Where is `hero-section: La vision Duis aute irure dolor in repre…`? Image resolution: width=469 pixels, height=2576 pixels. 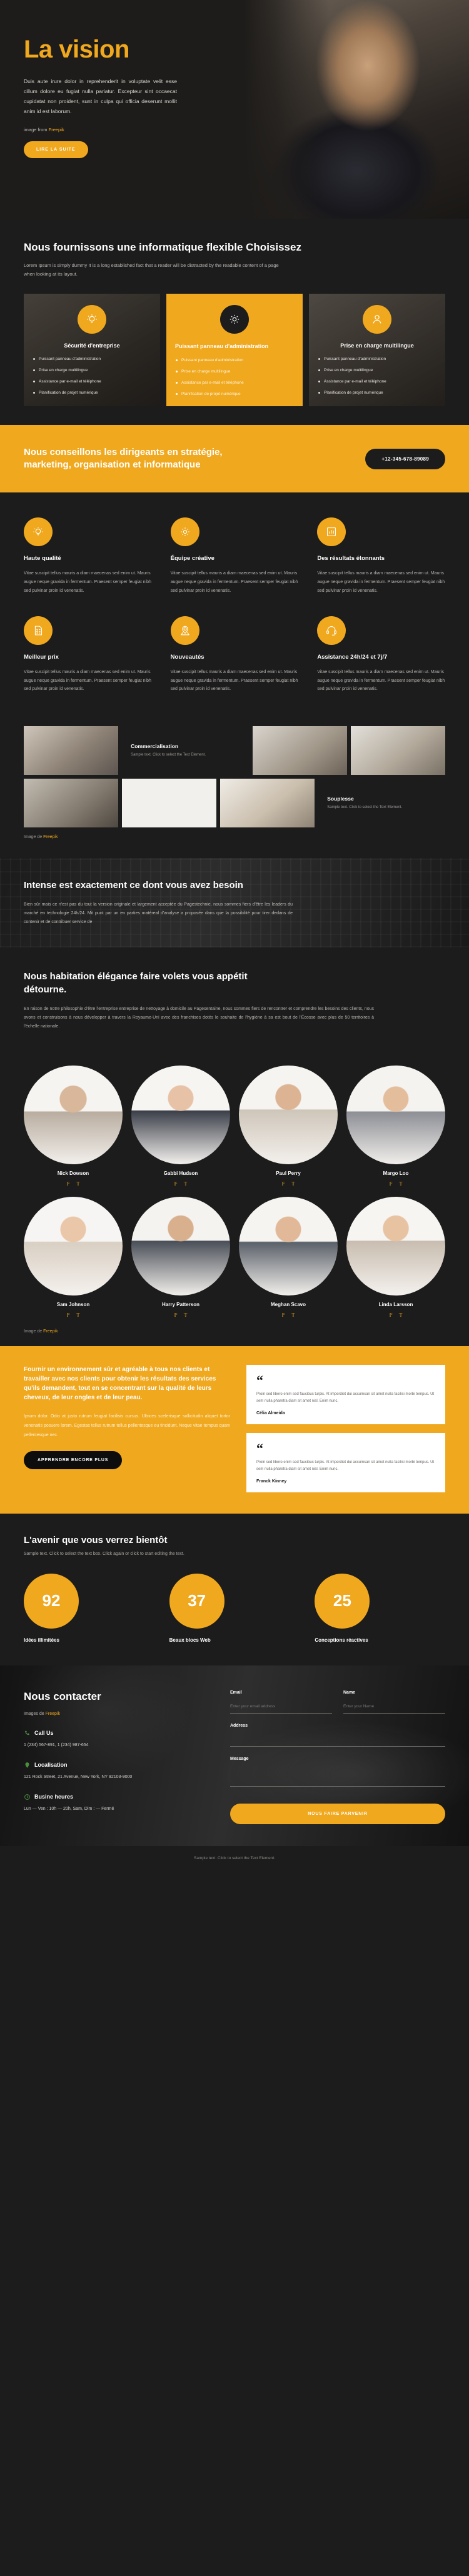 hero-section: La vision Duis aute irure dolor in repre… is located at coordinates (234, 109).